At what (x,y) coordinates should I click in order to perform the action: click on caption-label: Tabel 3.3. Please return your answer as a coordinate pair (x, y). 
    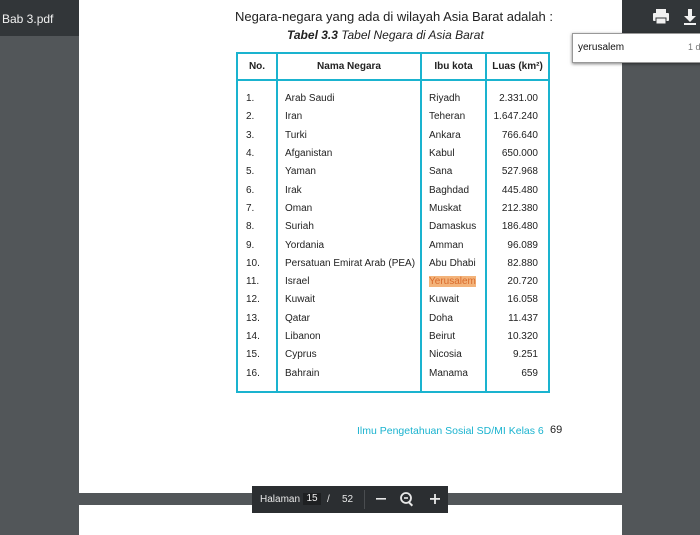
    Looking at the image, I should click on (312, 35).